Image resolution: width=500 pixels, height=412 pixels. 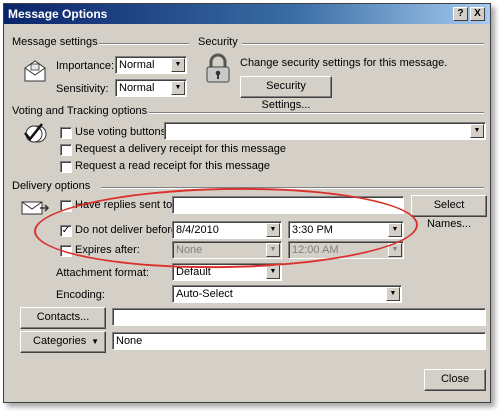 What do you see at coordinates (218, 69) in the screenshot?
I see `padlock-icon` at bounding box center [218, 69].